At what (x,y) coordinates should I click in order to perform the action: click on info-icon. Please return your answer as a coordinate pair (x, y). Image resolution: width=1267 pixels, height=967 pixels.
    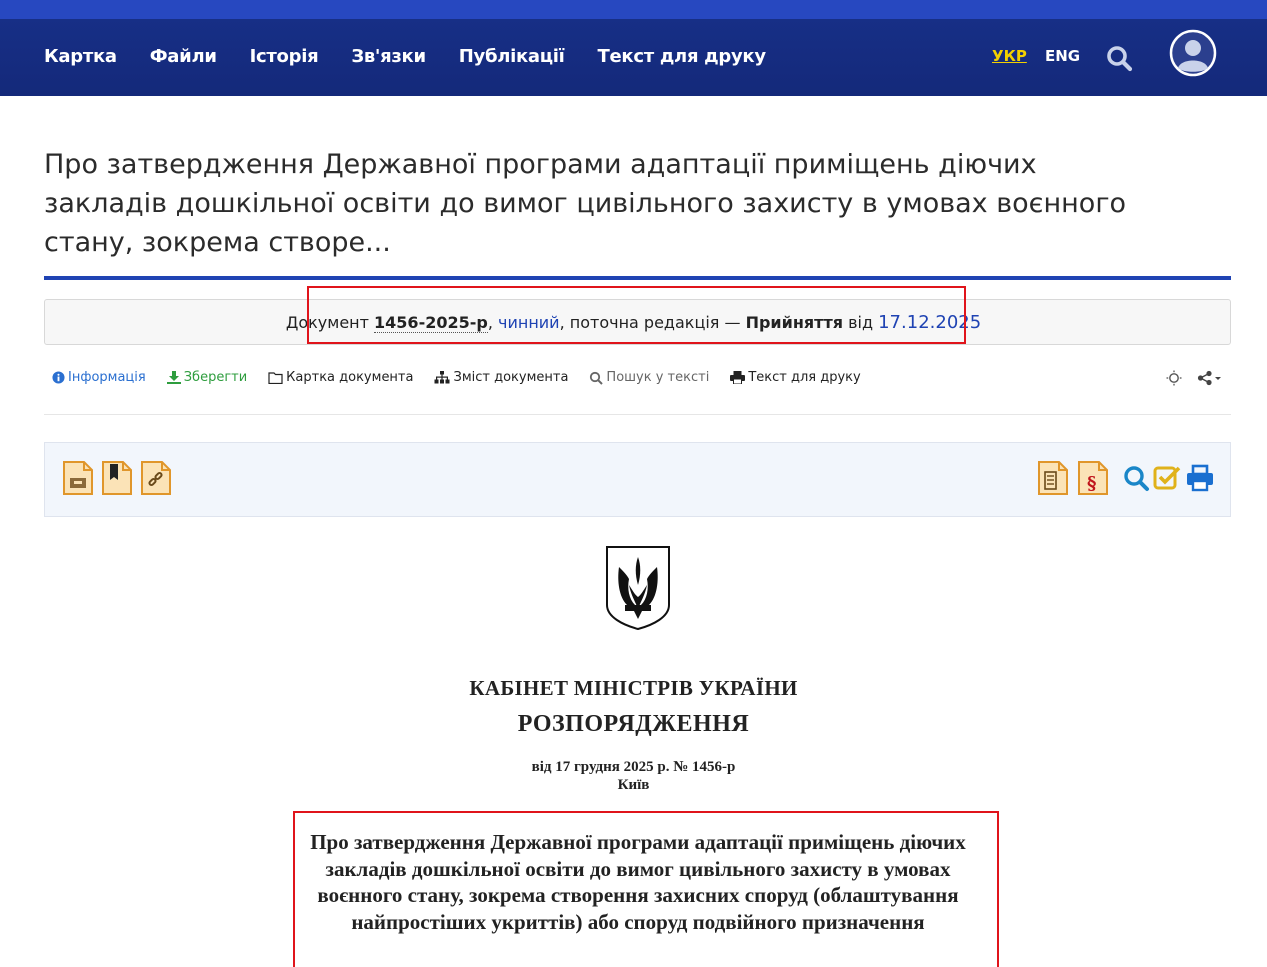
    Looking at the image, I should click on (58, 377).